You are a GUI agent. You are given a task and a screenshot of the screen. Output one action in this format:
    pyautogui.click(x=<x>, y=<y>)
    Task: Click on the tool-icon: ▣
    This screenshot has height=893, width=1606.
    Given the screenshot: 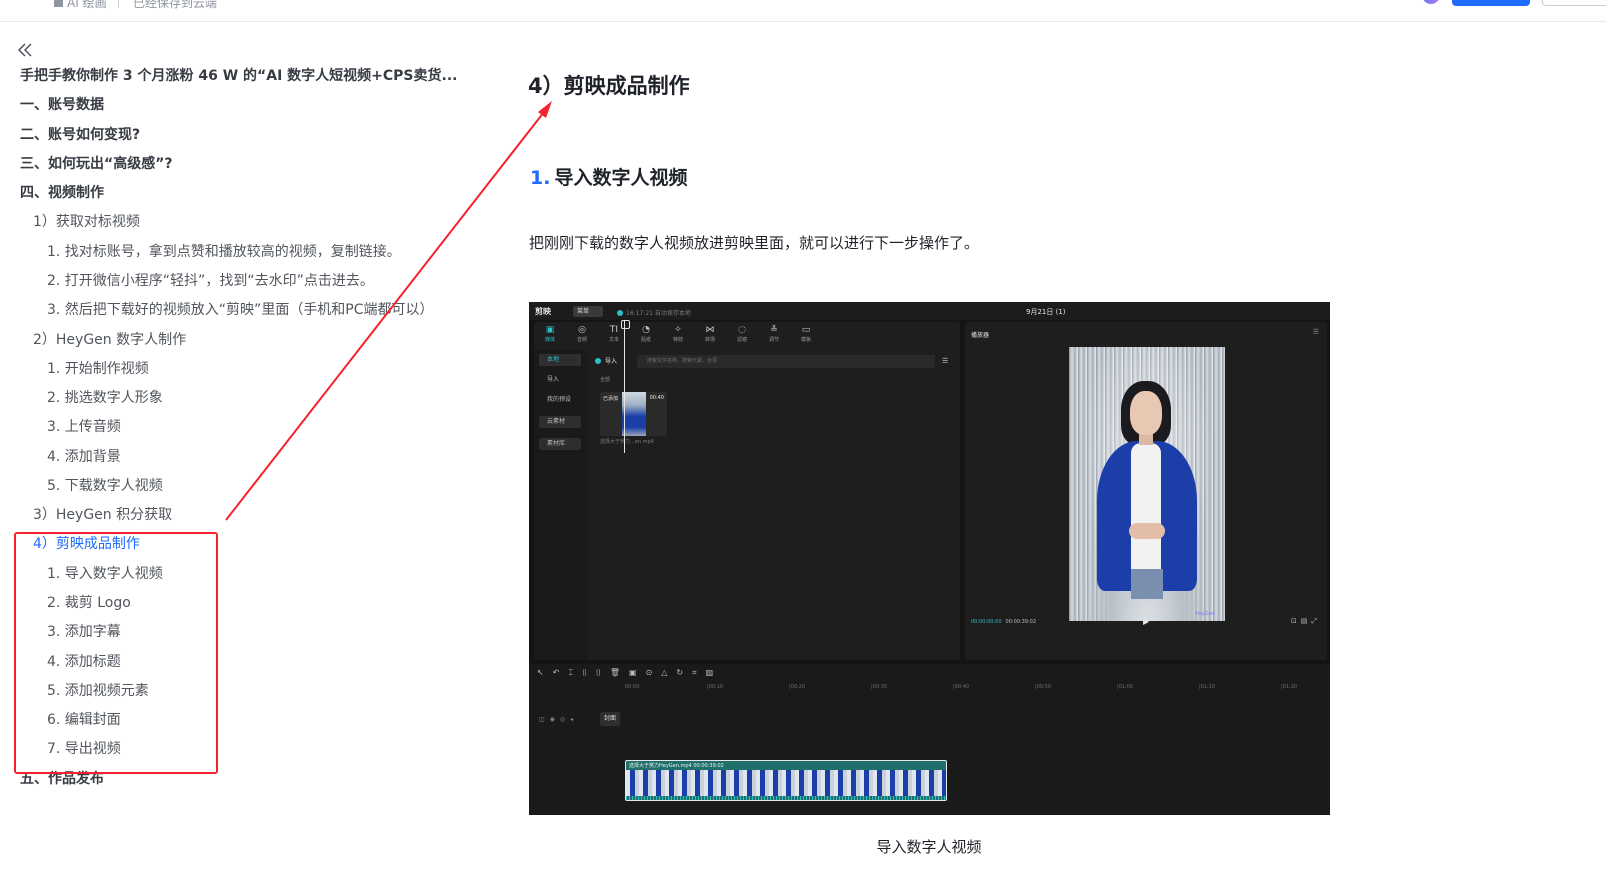 What is the action you would take?
    pyautogui.click(x=550, y=330)
    